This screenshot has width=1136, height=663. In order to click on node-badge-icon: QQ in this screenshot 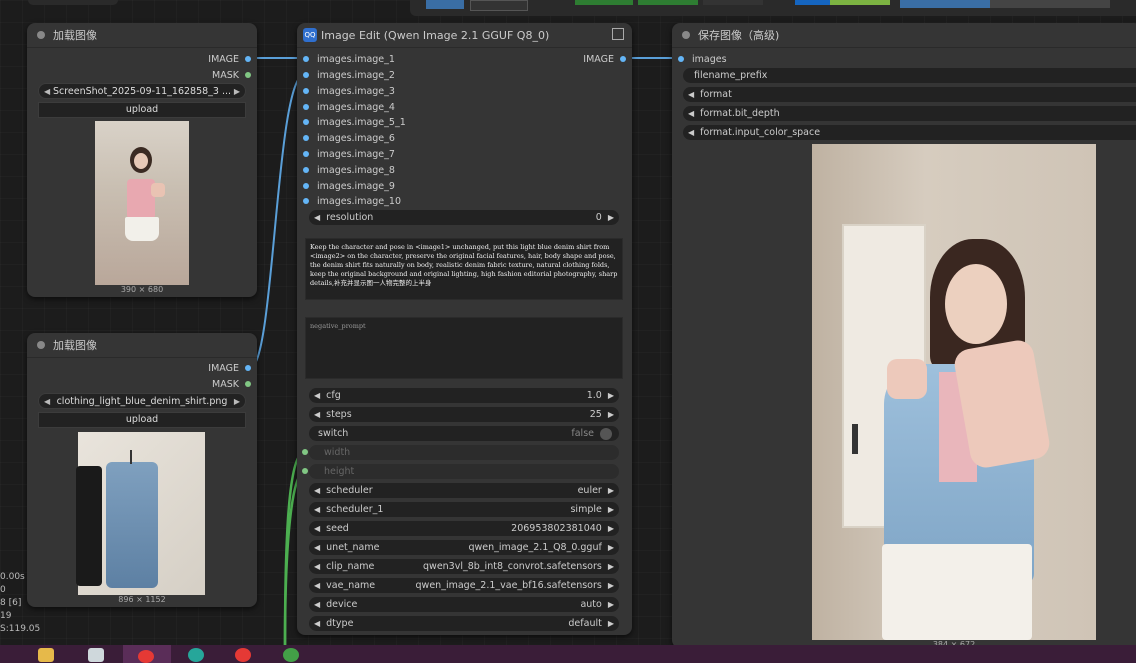, I will do `click(310, 35)`.